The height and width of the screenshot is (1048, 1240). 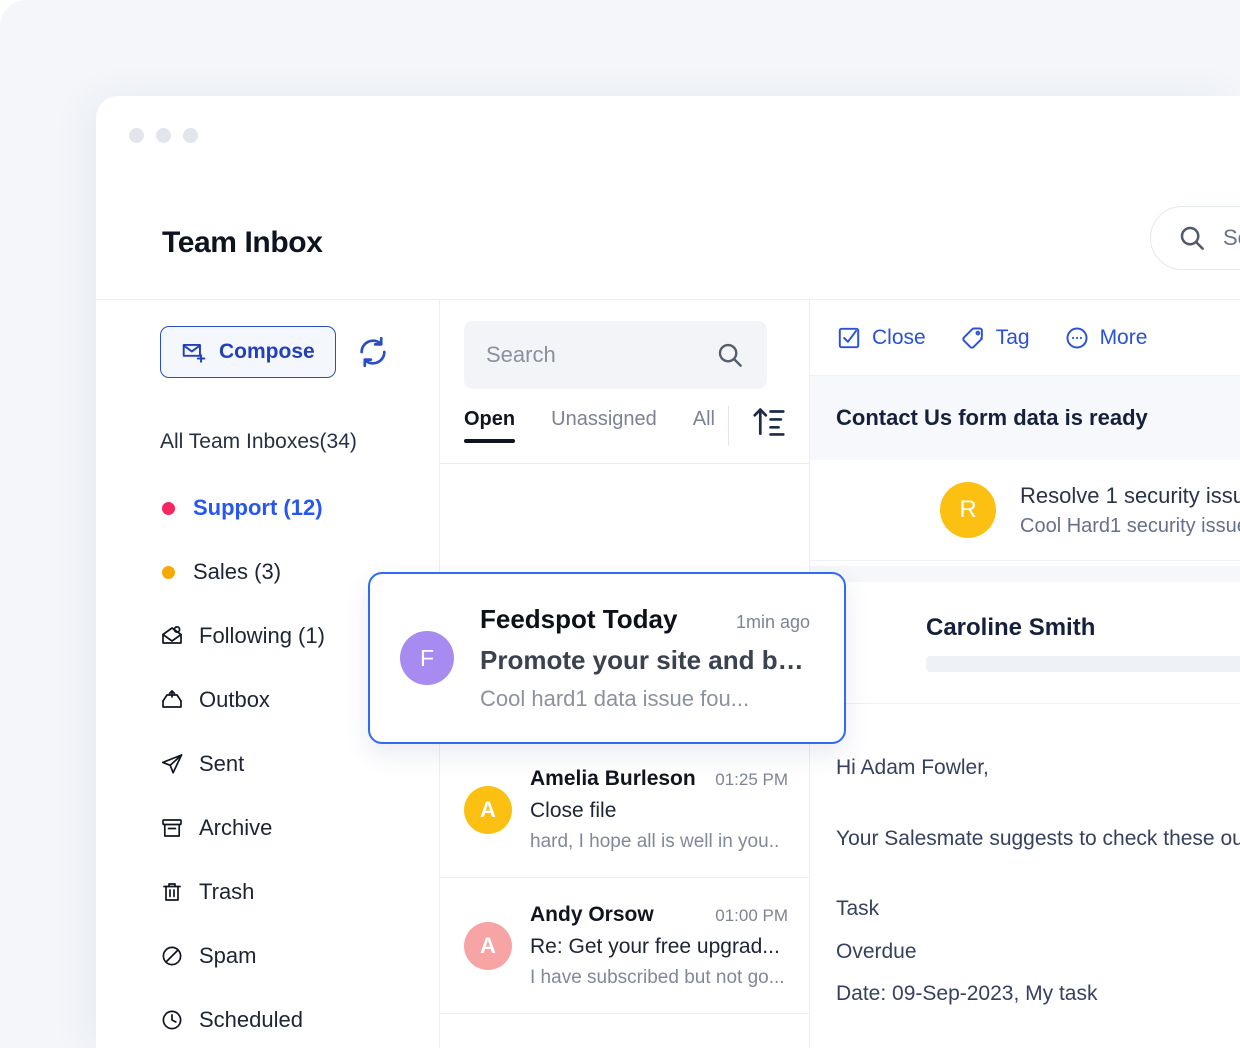 What do you see at coordinates (1011, 627) in the screenshot?
I see `sender-name: Caroline Smith` at bounding box center [1011, 627].